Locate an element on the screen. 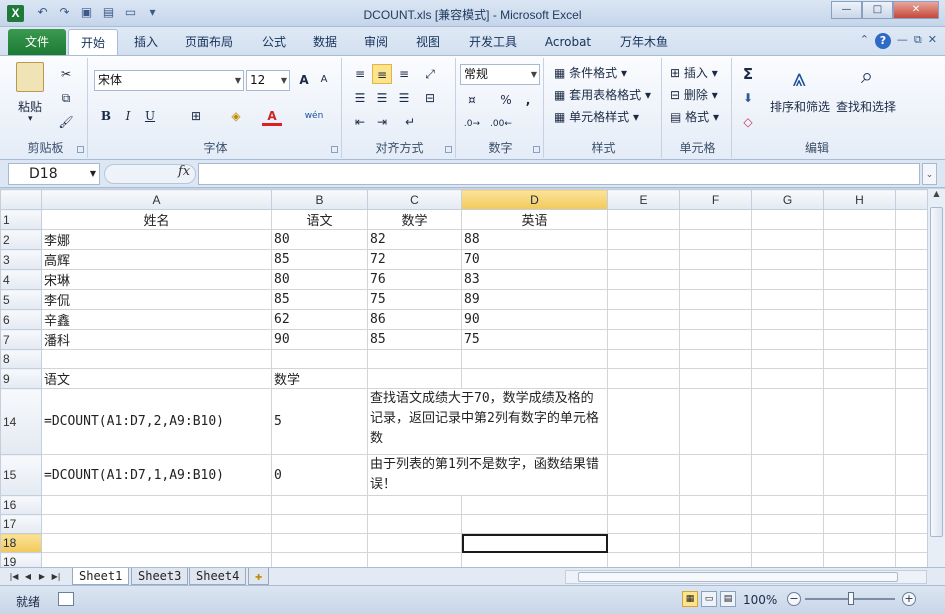 Image resolution: width=945 pixels, height=614 pixels. cell-D6: 90 is located at coordinates (534, 319).